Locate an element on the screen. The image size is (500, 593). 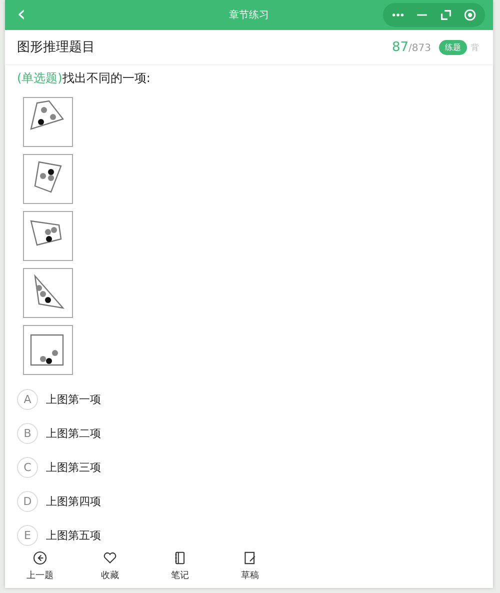
option-letter: D is located at coordinates (27, 501).